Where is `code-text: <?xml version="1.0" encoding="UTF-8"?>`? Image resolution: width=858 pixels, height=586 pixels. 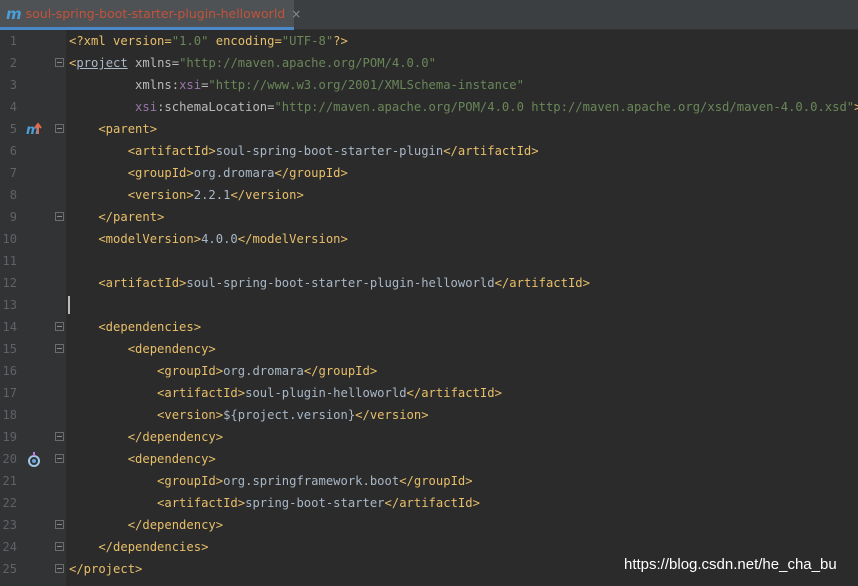
code-text: <?xml version="1.0" encoding="UTF-8"?> is located at coordinates (208, 41).